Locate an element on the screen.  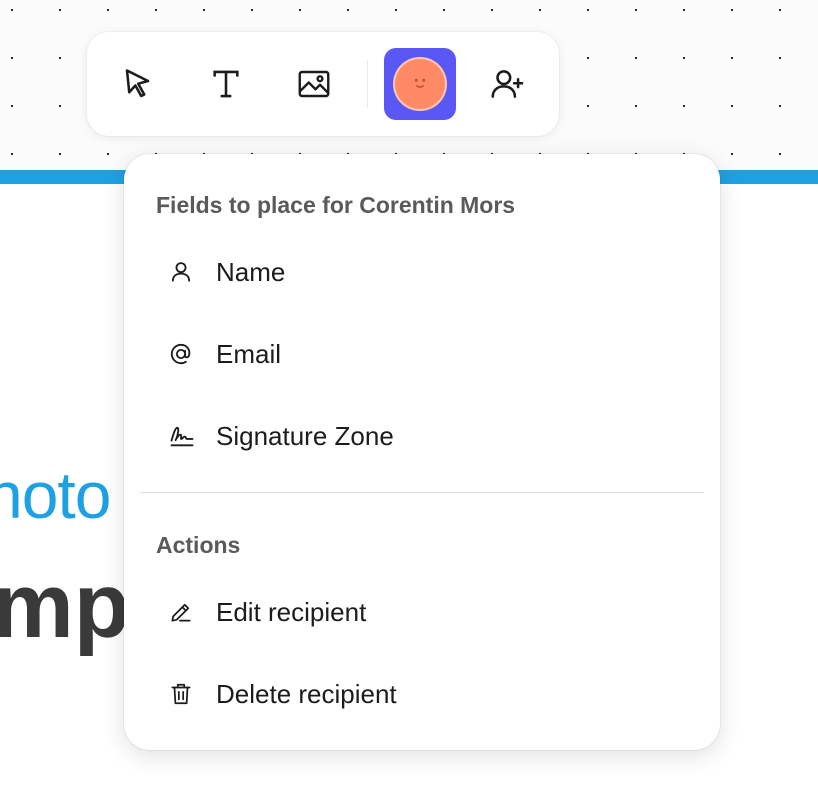
trash-icon is located at coordinates (184, 694).